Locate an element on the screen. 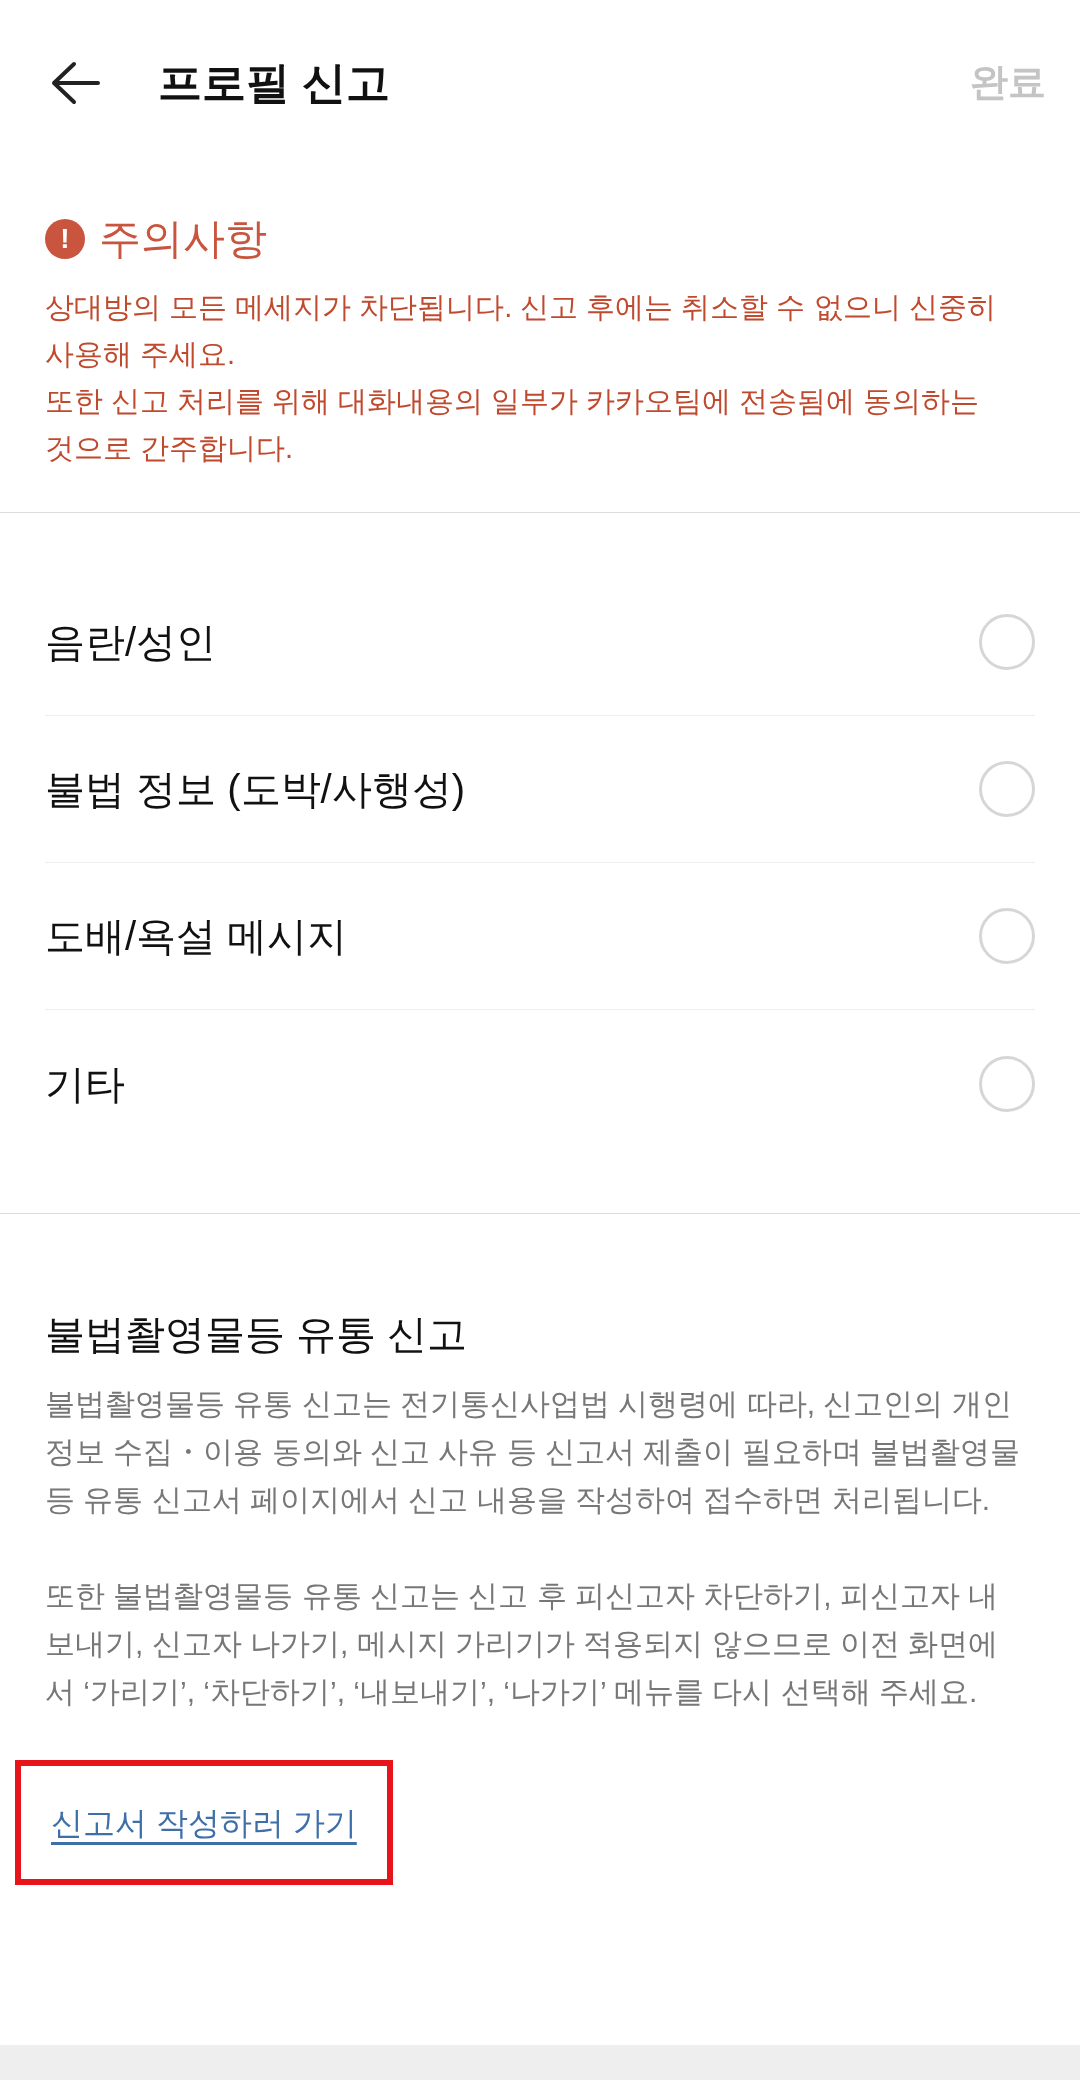 The image size is (1080, 2080). warning-icon: ! is located at coordinates (65, 238).